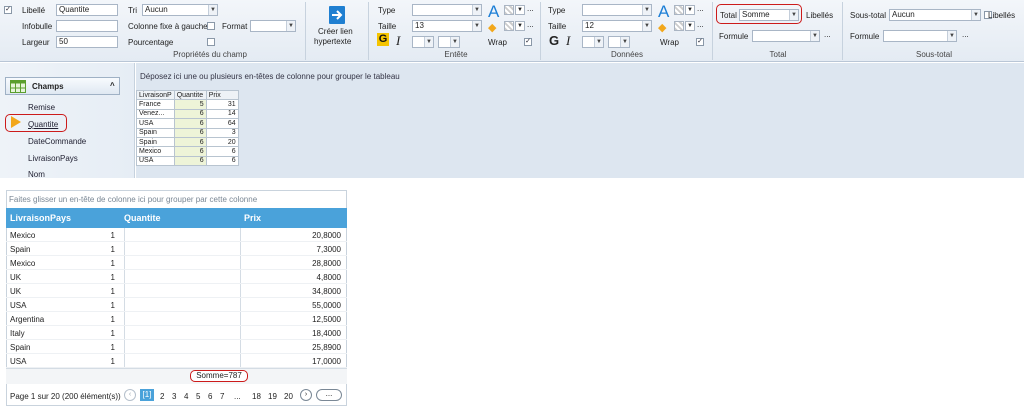 The width and height of the screenshot is (1024, 410). I want to click on page-button: 18, so click(256, 396).